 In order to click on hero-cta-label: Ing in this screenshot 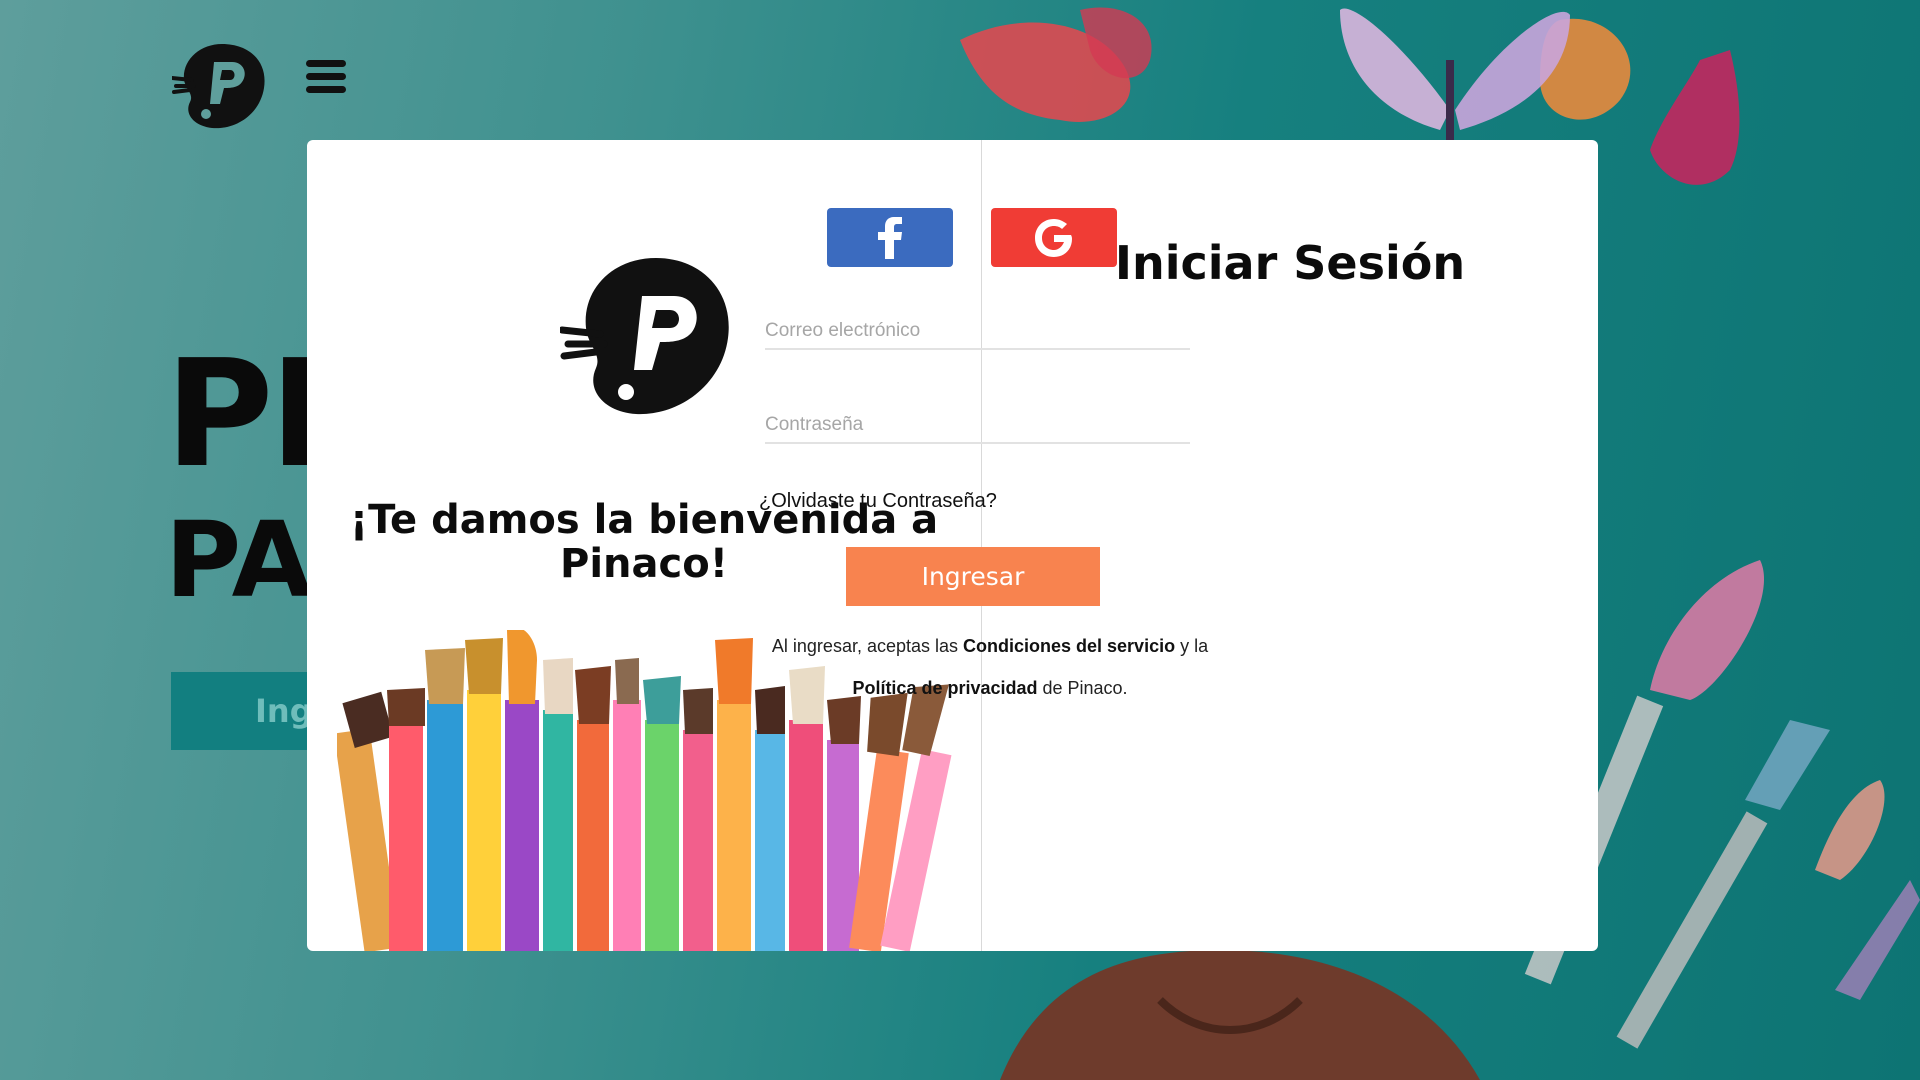, I will do `click(284, 711)`.